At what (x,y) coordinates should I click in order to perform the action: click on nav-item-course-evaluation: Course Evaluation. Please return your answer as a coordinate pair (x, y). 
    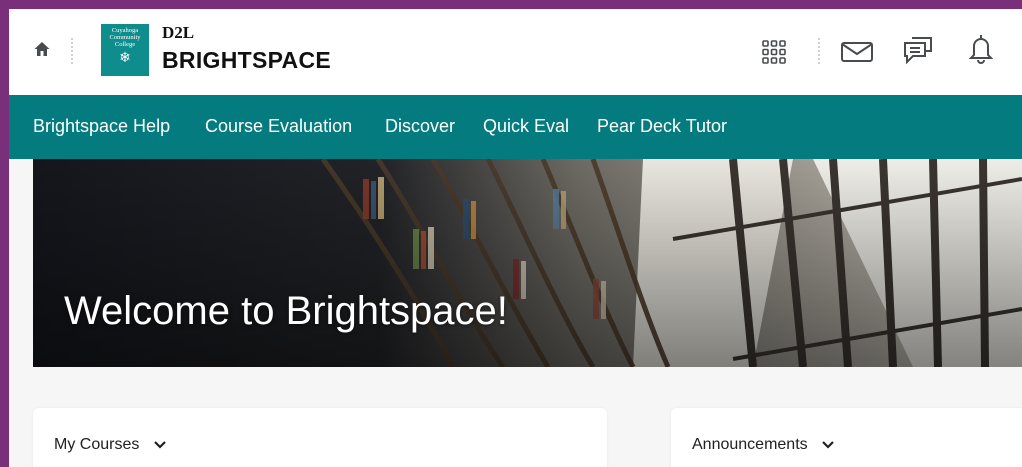
    Looking at the image, I should click on (278, 126).